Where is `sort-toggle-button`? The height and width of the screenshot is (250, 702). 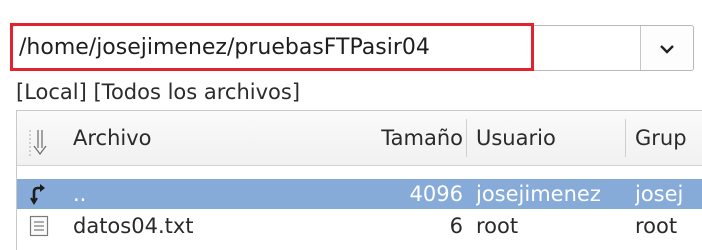 sort-toggle-button is located at coordinates (39, 138).